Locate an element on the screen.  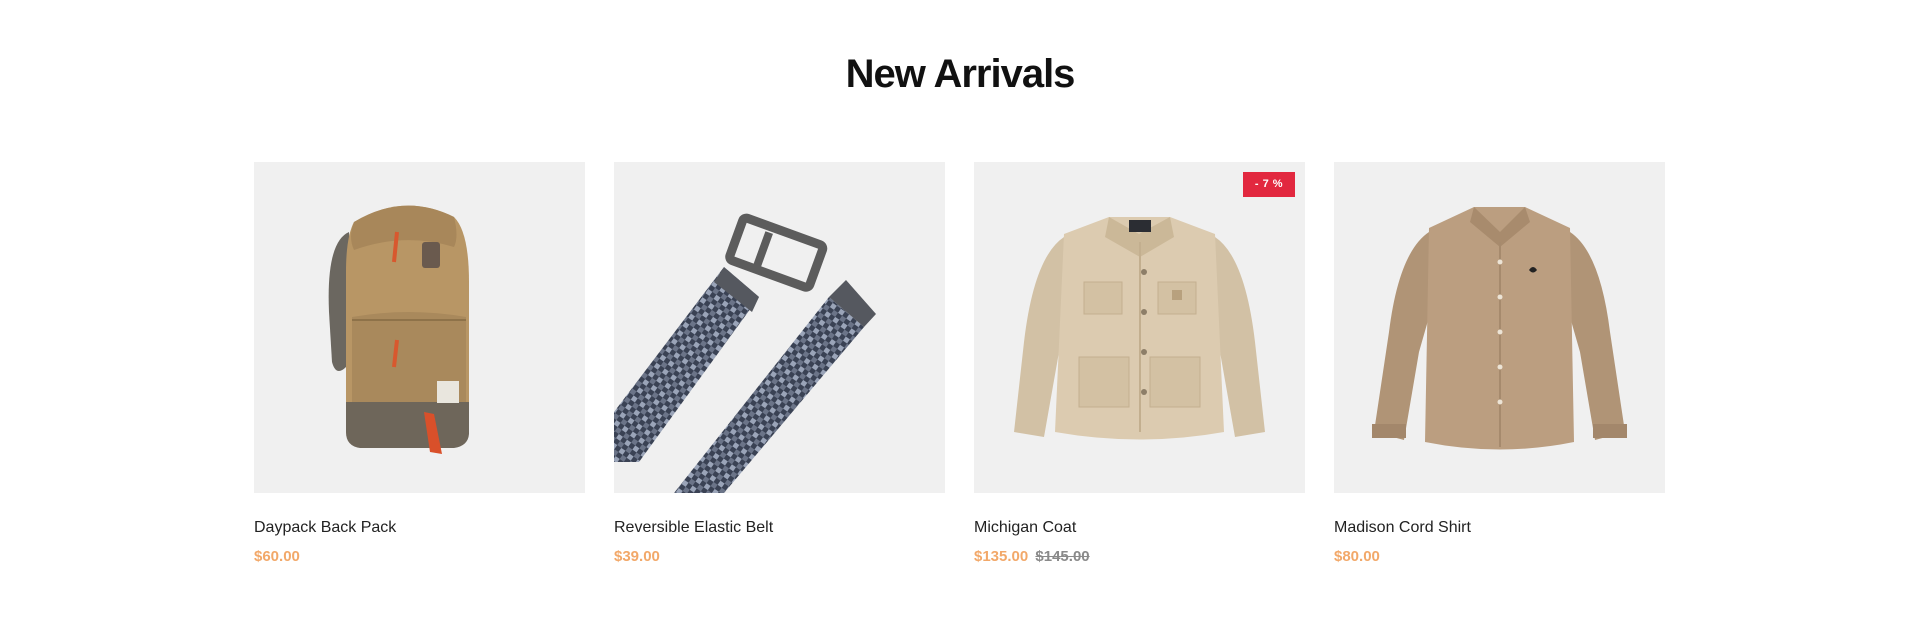
backpack-image is located at coordinates (398, 329).